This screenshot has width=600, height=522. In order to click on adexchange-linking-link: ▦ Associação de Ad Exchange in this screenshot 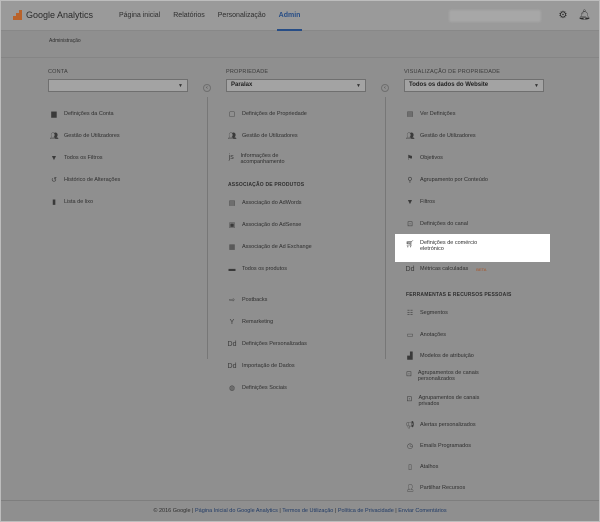, I will do `click(270, 247)`.